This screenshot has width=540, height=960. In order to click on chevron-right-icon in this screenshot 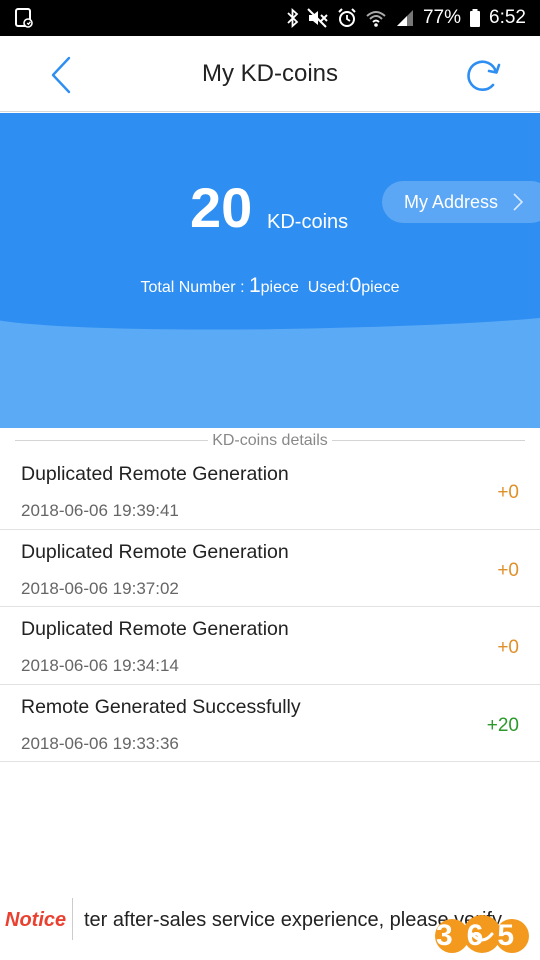, I will do `click(518, 202)`.